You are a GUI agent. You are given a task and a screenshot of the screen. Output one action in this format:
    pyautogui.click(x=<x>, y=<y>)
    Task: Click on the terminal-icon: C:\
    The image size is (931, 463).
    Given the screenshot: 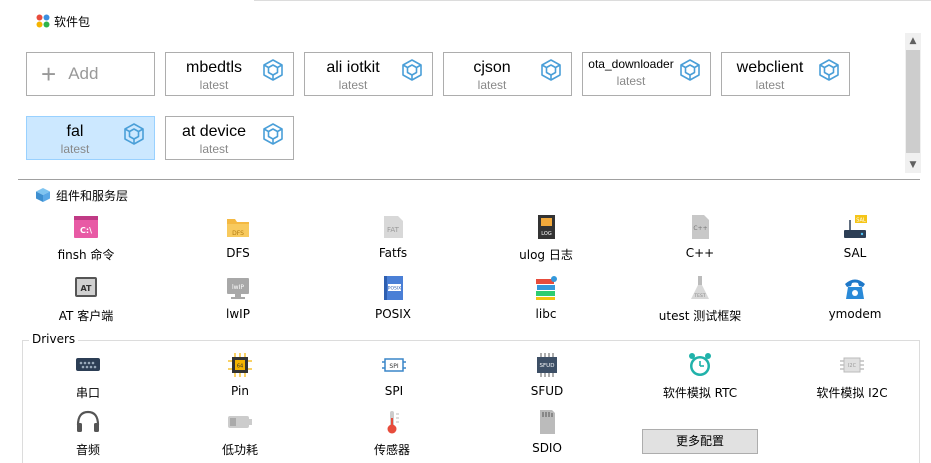 What is the action you would take?
    pyautogui.click(x=86, y=227)
    